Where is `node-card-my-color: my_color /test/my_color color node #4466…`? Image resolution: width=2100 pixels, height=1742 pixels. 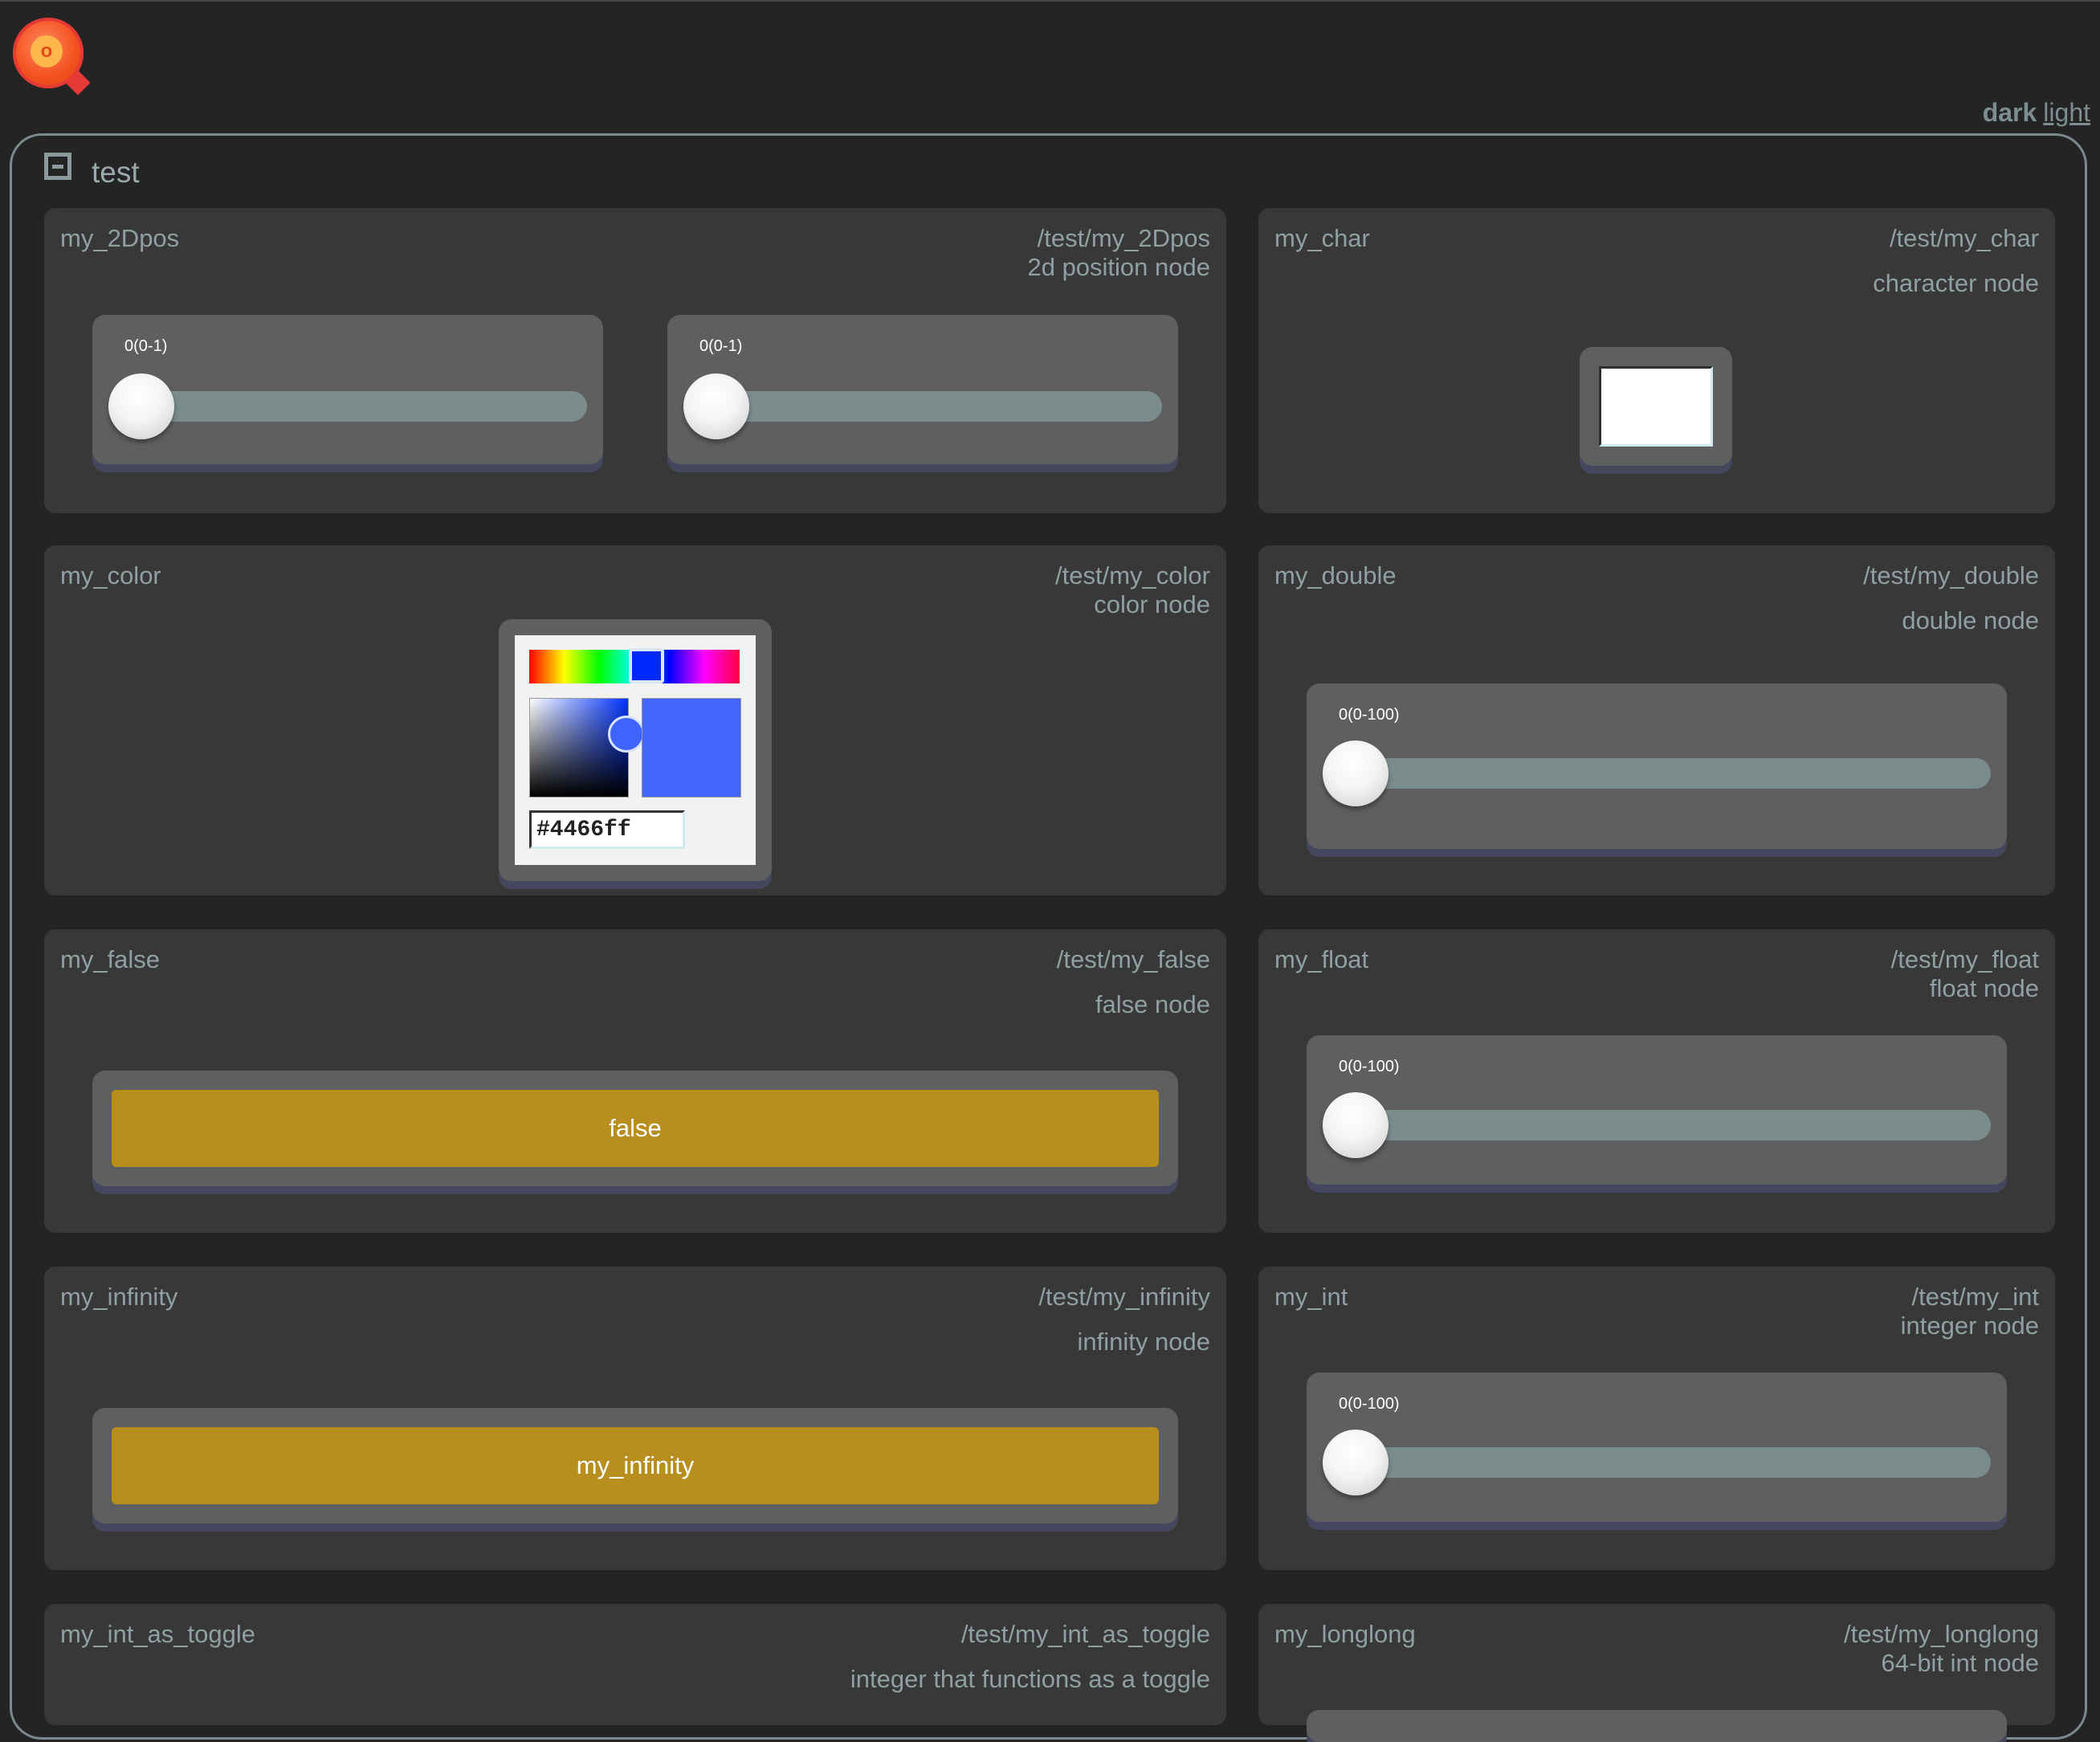 node-card-my-color: my_color /test/my_color color node #4466… is located at coordinates (635, 720).